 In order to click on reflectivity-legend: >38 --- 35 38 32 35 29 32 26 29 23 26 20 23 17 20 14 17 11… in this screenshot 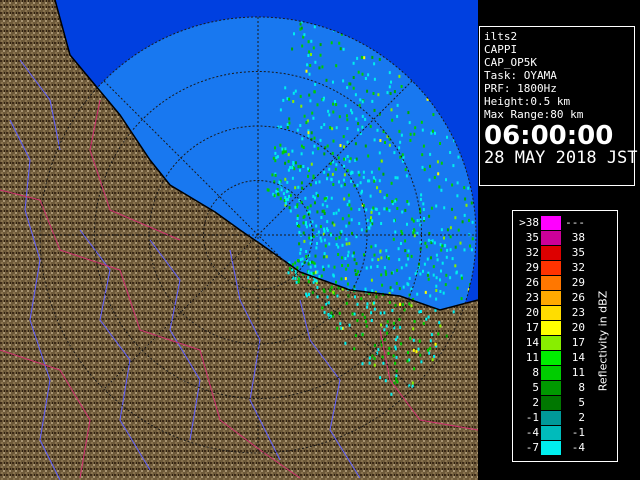, I will do `click(565, 336)`.